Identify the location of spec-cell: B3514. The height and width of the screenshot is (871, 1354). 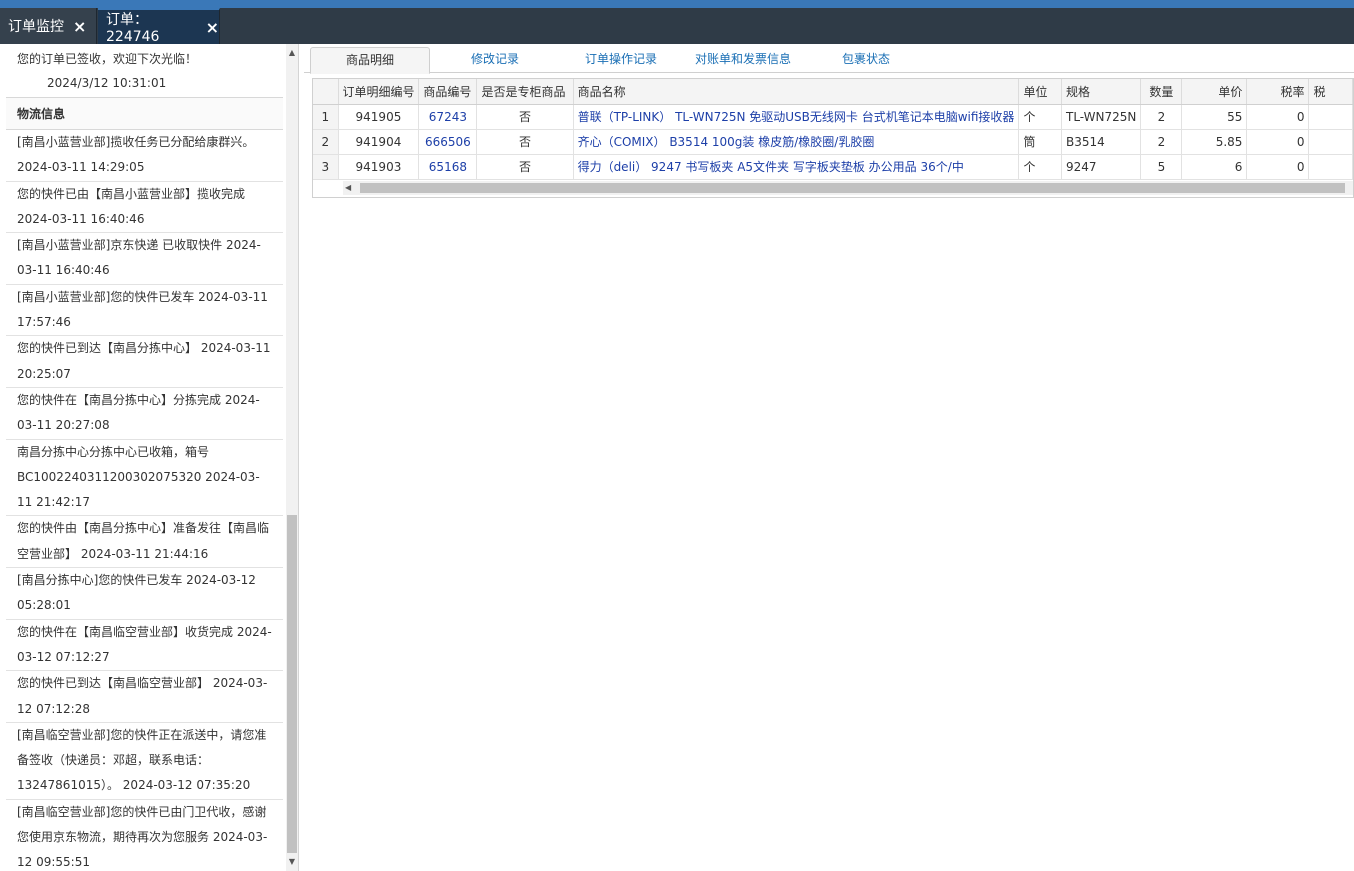
(1101, 142).